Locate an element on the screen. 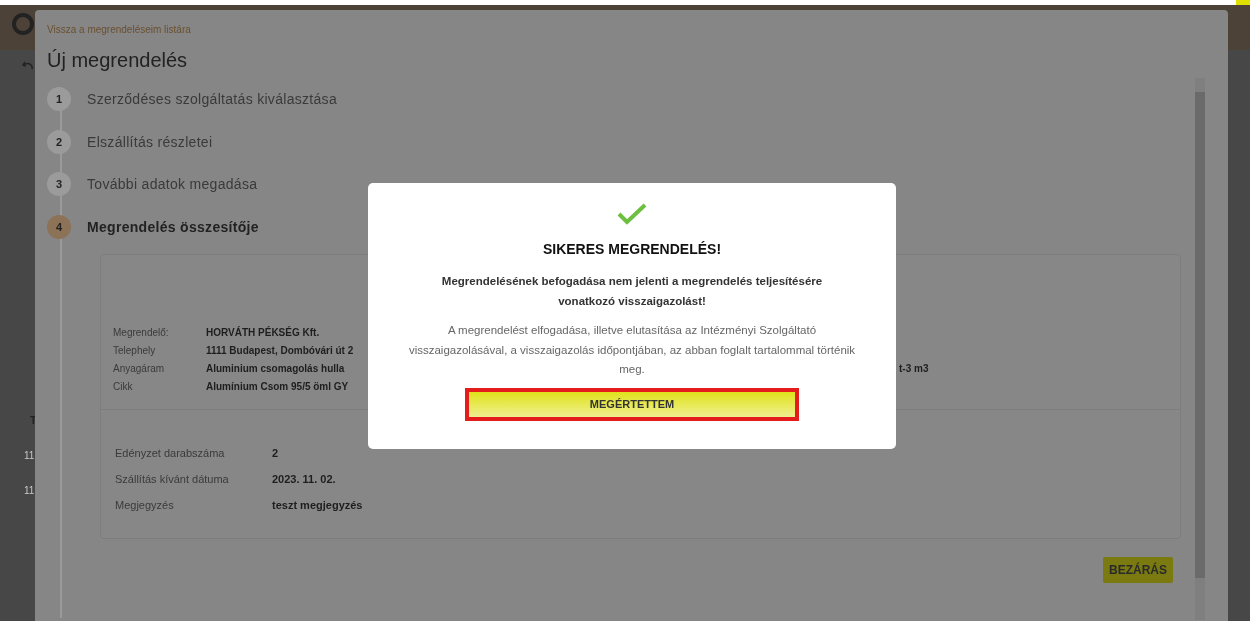  field-value: Alumínium Csom 95/5 öml GY is located at coordinates (277, 386).